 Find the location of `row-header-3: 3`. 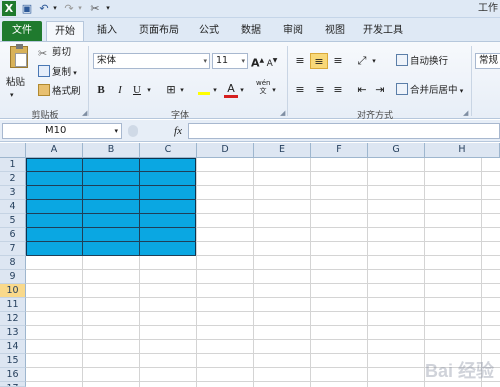

row-header-3: 3 is located at coordinates (13, 193).